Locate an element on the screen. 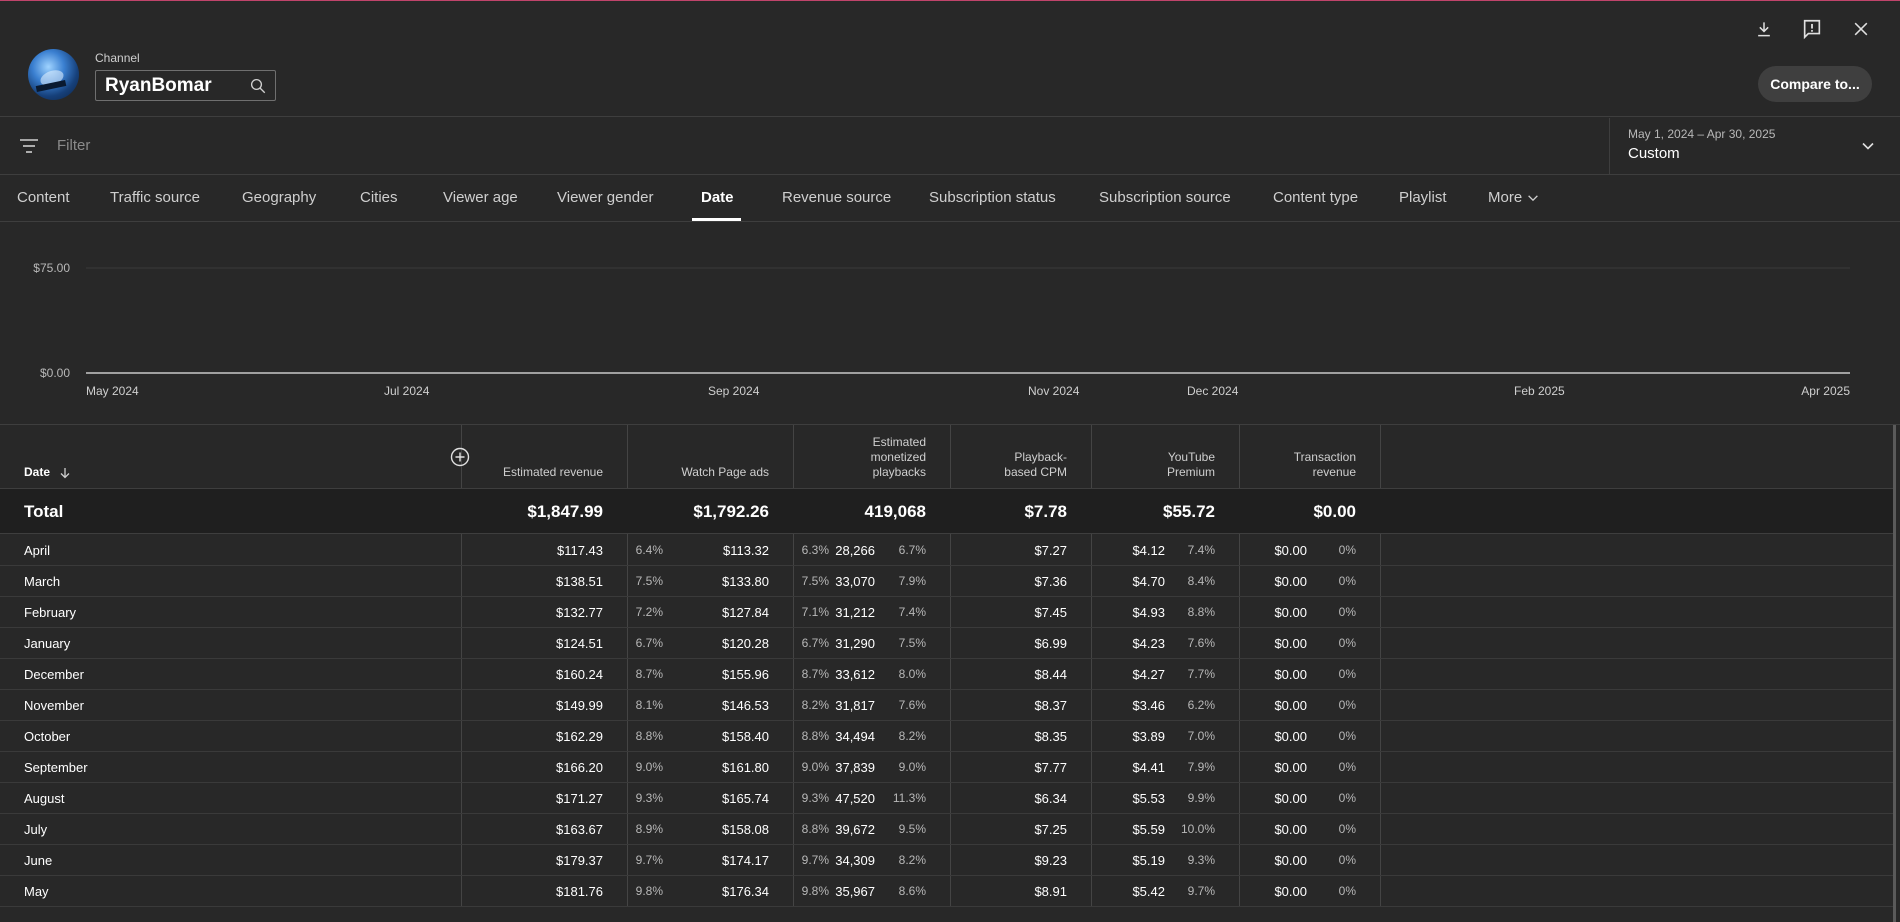  header-youtube-premium: YouTube Premium is located at coordinates (1191, 465).